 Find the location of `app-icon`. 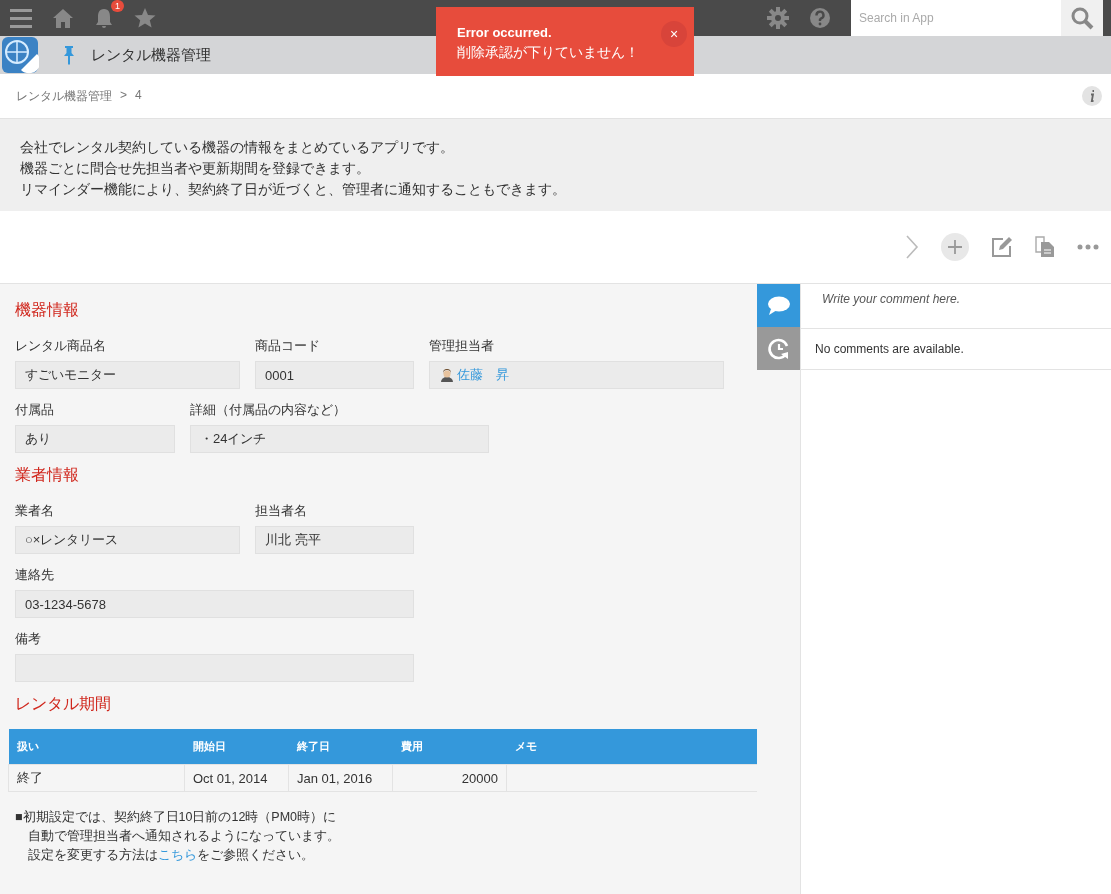

app-icon is located at coordinates (20, 55).